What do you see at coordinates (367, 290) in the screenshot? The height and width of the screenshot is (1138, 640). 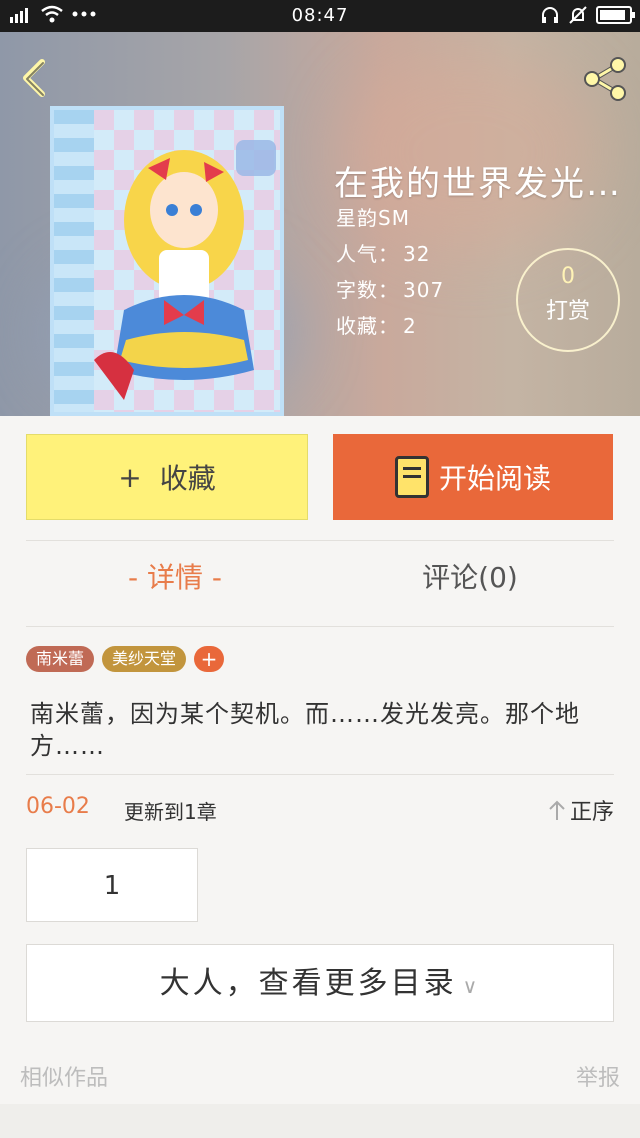 I see `wordcount-label: 字数：` at bounding box center [367, 290].